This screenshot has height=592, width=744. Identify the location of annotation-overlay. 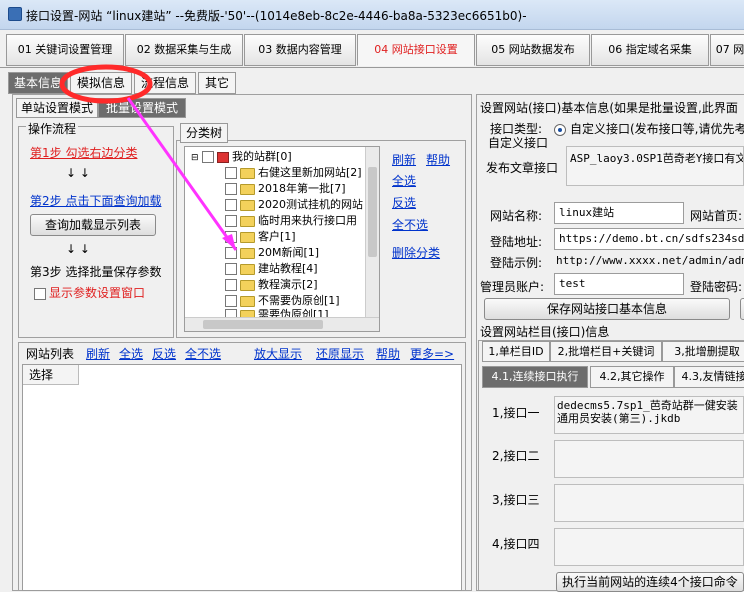
(148, 157).